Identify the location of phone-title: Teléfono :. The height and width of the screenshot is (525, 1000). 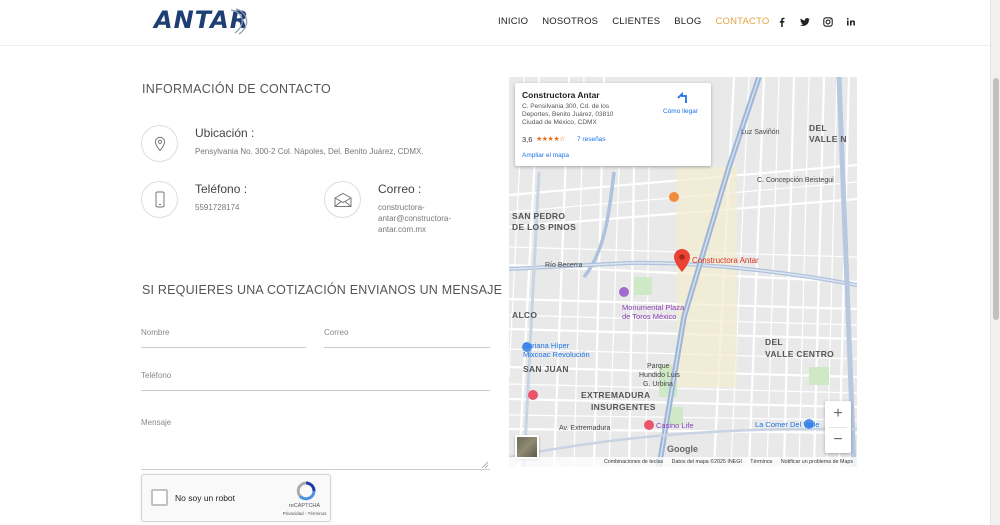
(221, 189).